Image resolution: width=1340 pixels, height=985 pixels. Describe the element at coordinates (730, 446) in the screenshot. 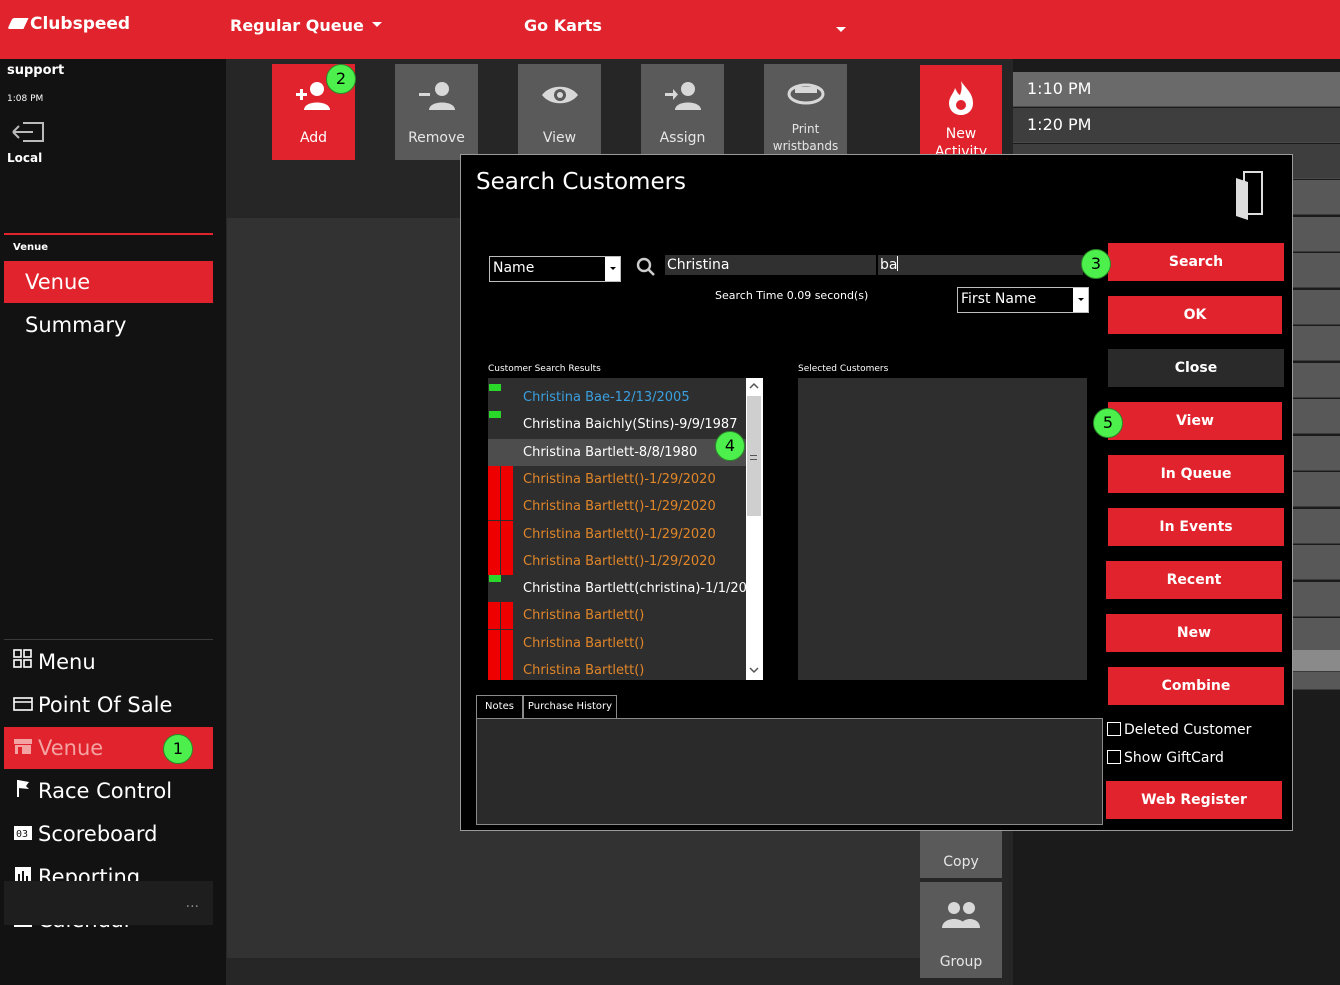

I see `step-badge-4: 4` at that location.